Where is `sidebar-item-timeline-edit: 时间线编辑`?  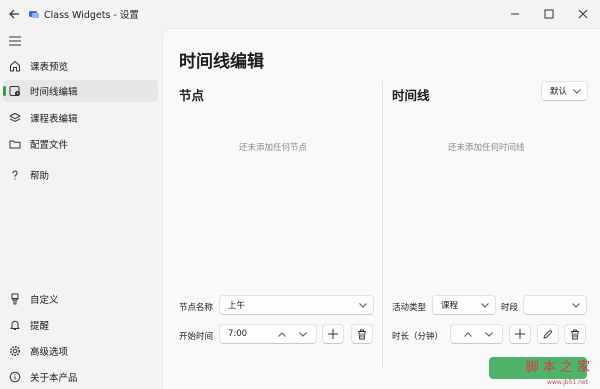 sidebar-item-timeline-edit: 时间线编辑 is located at coordinates (80, 91).